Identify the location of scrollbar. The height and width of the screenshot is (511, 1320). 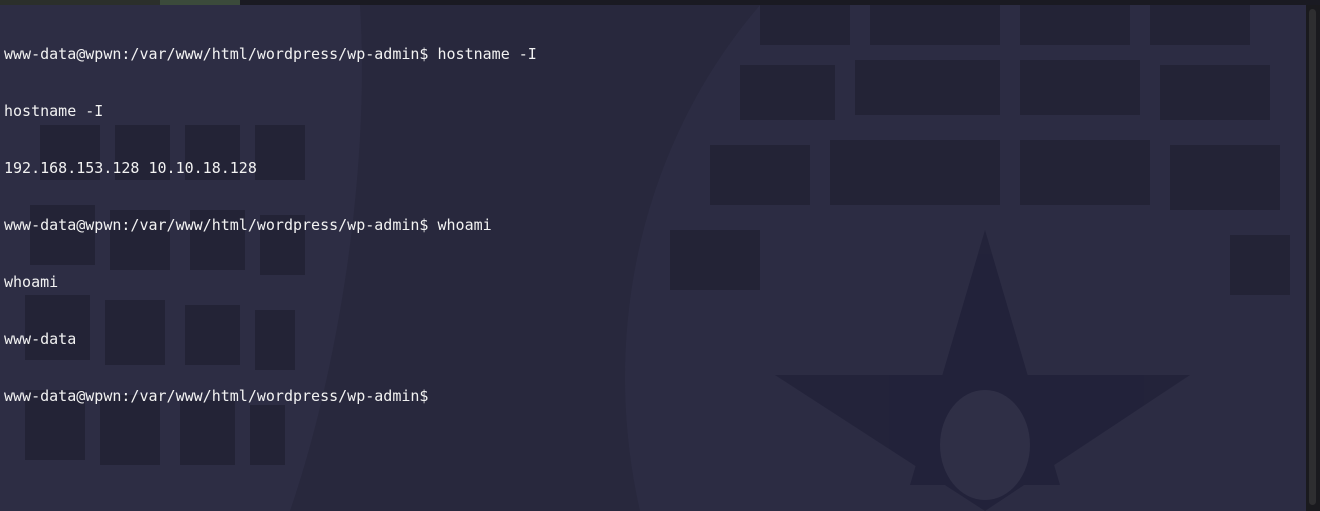
(1313, 258).